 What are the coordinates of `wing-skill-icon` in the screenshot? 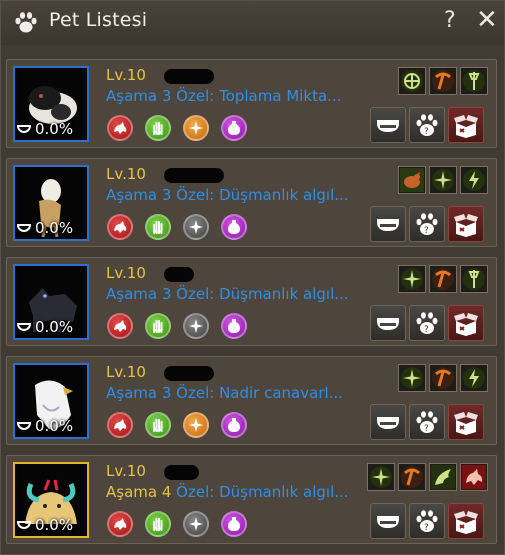 It's located at (443, 477).